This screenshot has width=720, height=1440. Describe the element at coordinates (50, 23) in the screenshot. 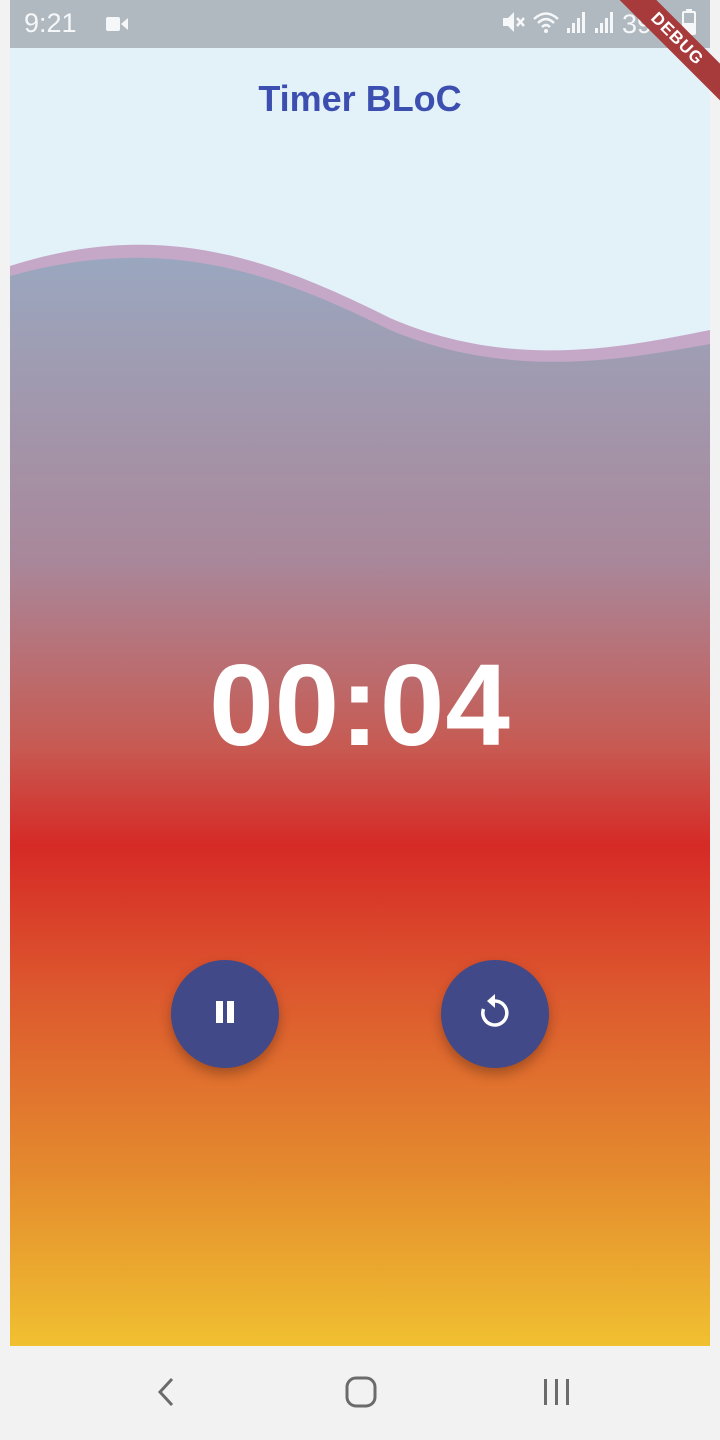

I see `status-time: 9:21` at that location.